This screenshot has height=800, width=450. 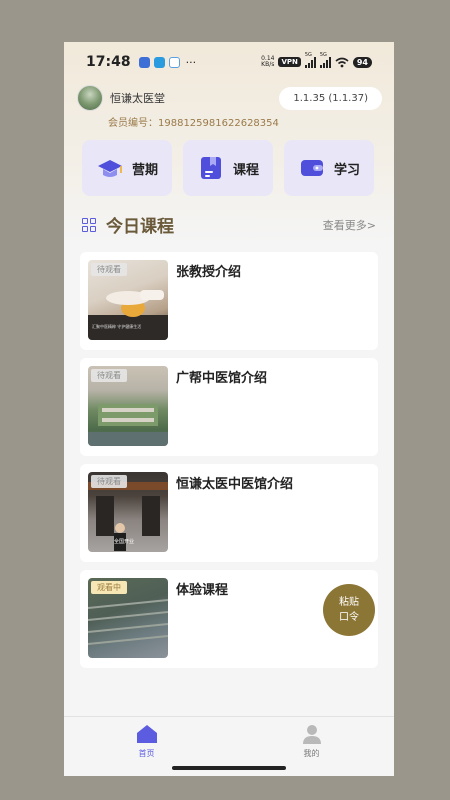 I want to click on course-title: 恒谦太医中医馆介绍, so click(x=235, y=484).